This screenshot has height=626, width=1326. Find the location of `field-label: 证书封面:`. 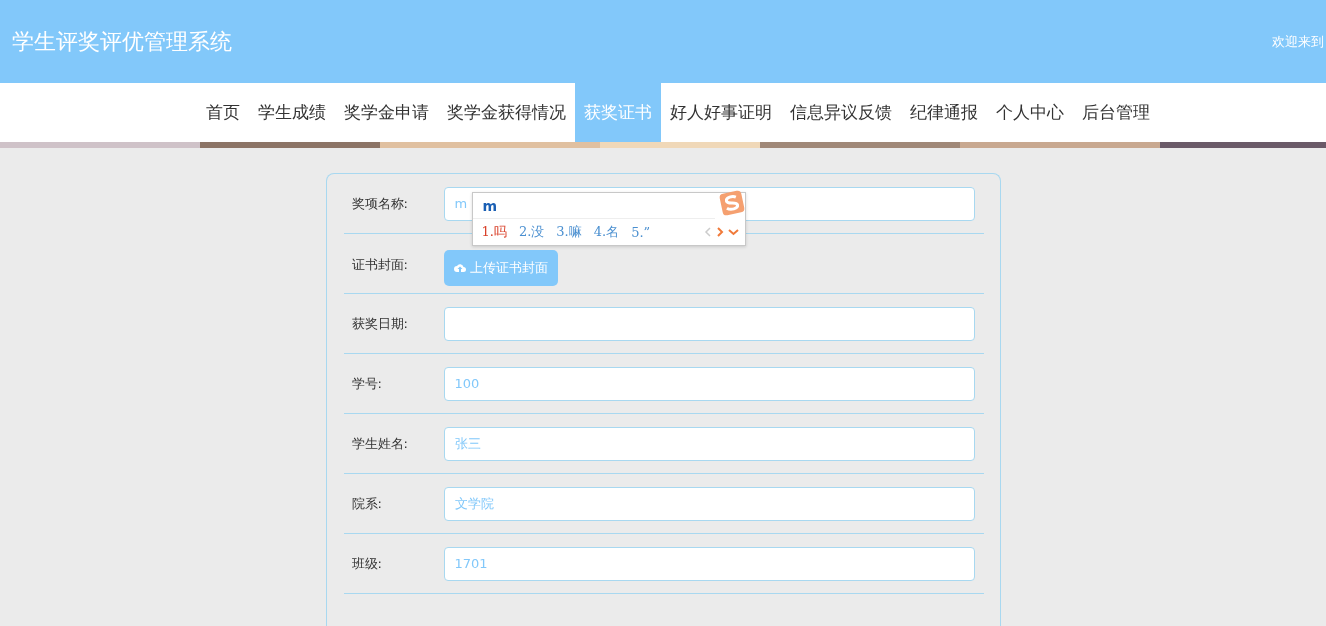

field-label: 证书封面: is located at coordinates (380, 265).